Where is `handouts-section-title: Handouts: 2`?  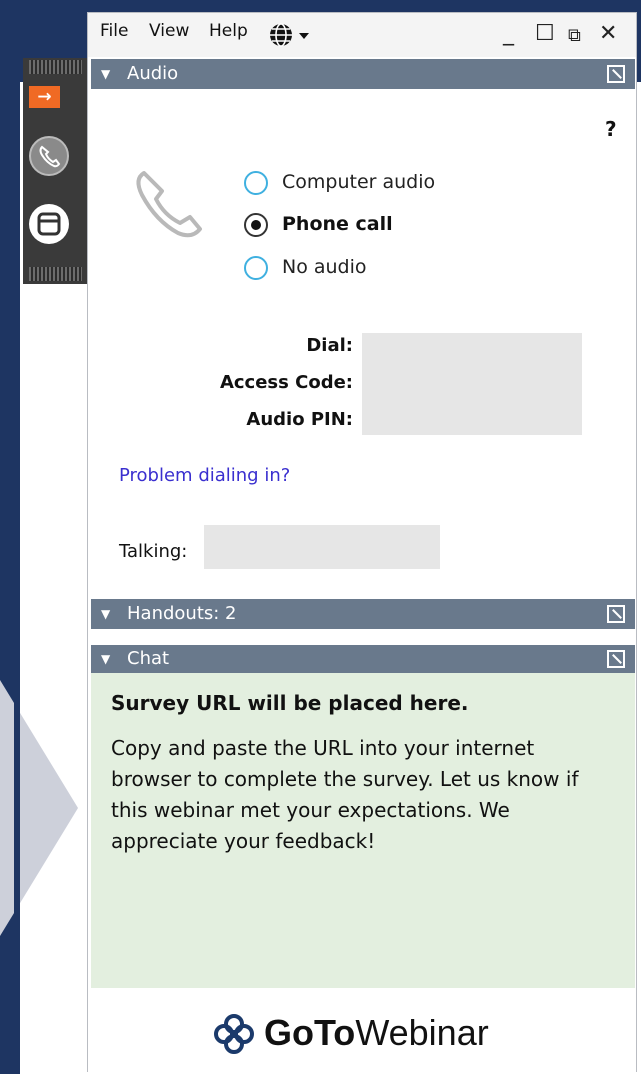
handouts-section-title: Handouts: 2 is located at coordinates (182, 613).